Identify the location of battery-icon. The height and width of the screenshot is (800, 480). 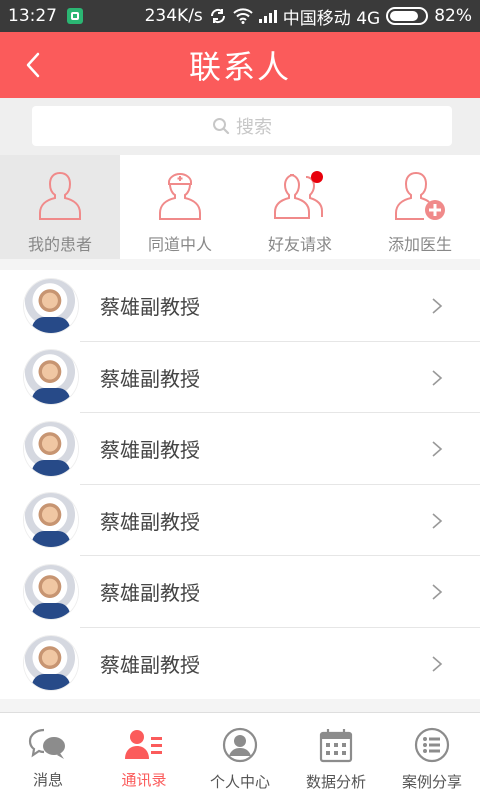
(407, 16).